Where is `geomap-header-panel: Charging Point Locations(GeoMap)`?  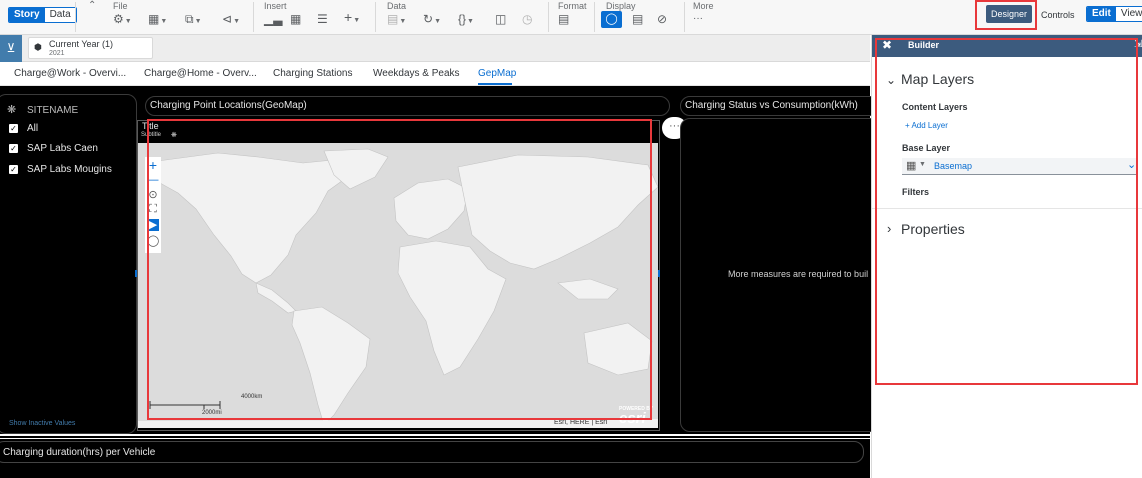 geomap-header-panel: Charging Point Locations(GeoMap) is located at coordinates (407, 106).